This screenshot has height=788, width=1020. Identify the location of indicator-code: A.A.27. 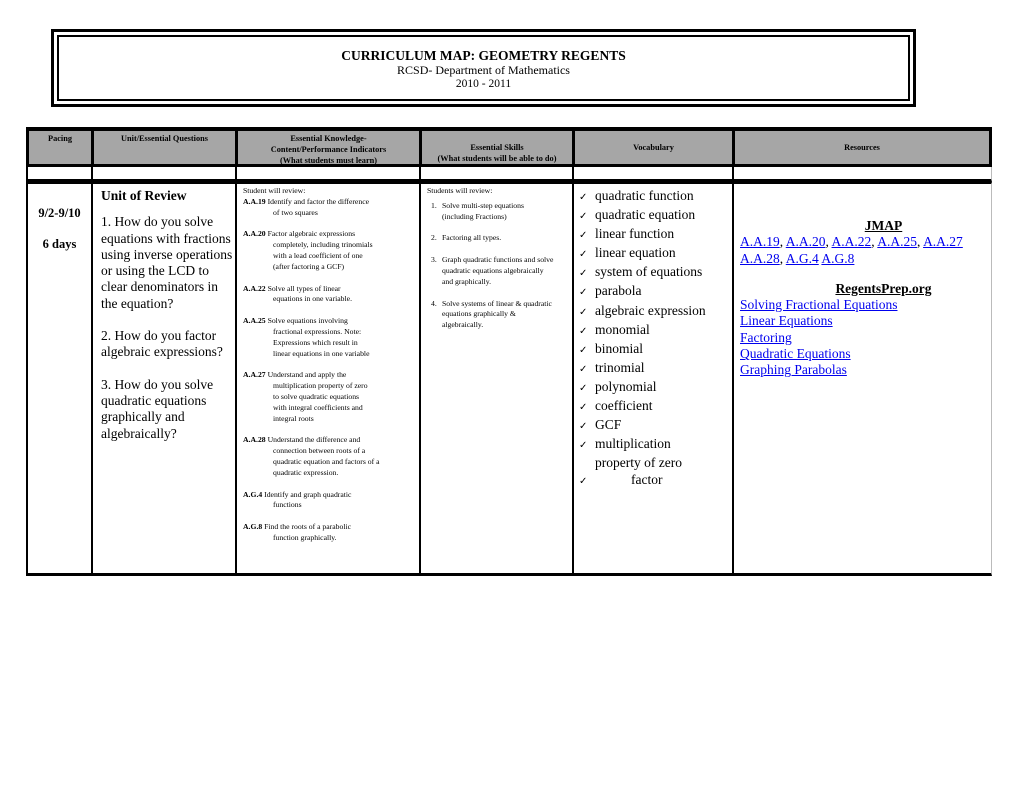
(254, 375).